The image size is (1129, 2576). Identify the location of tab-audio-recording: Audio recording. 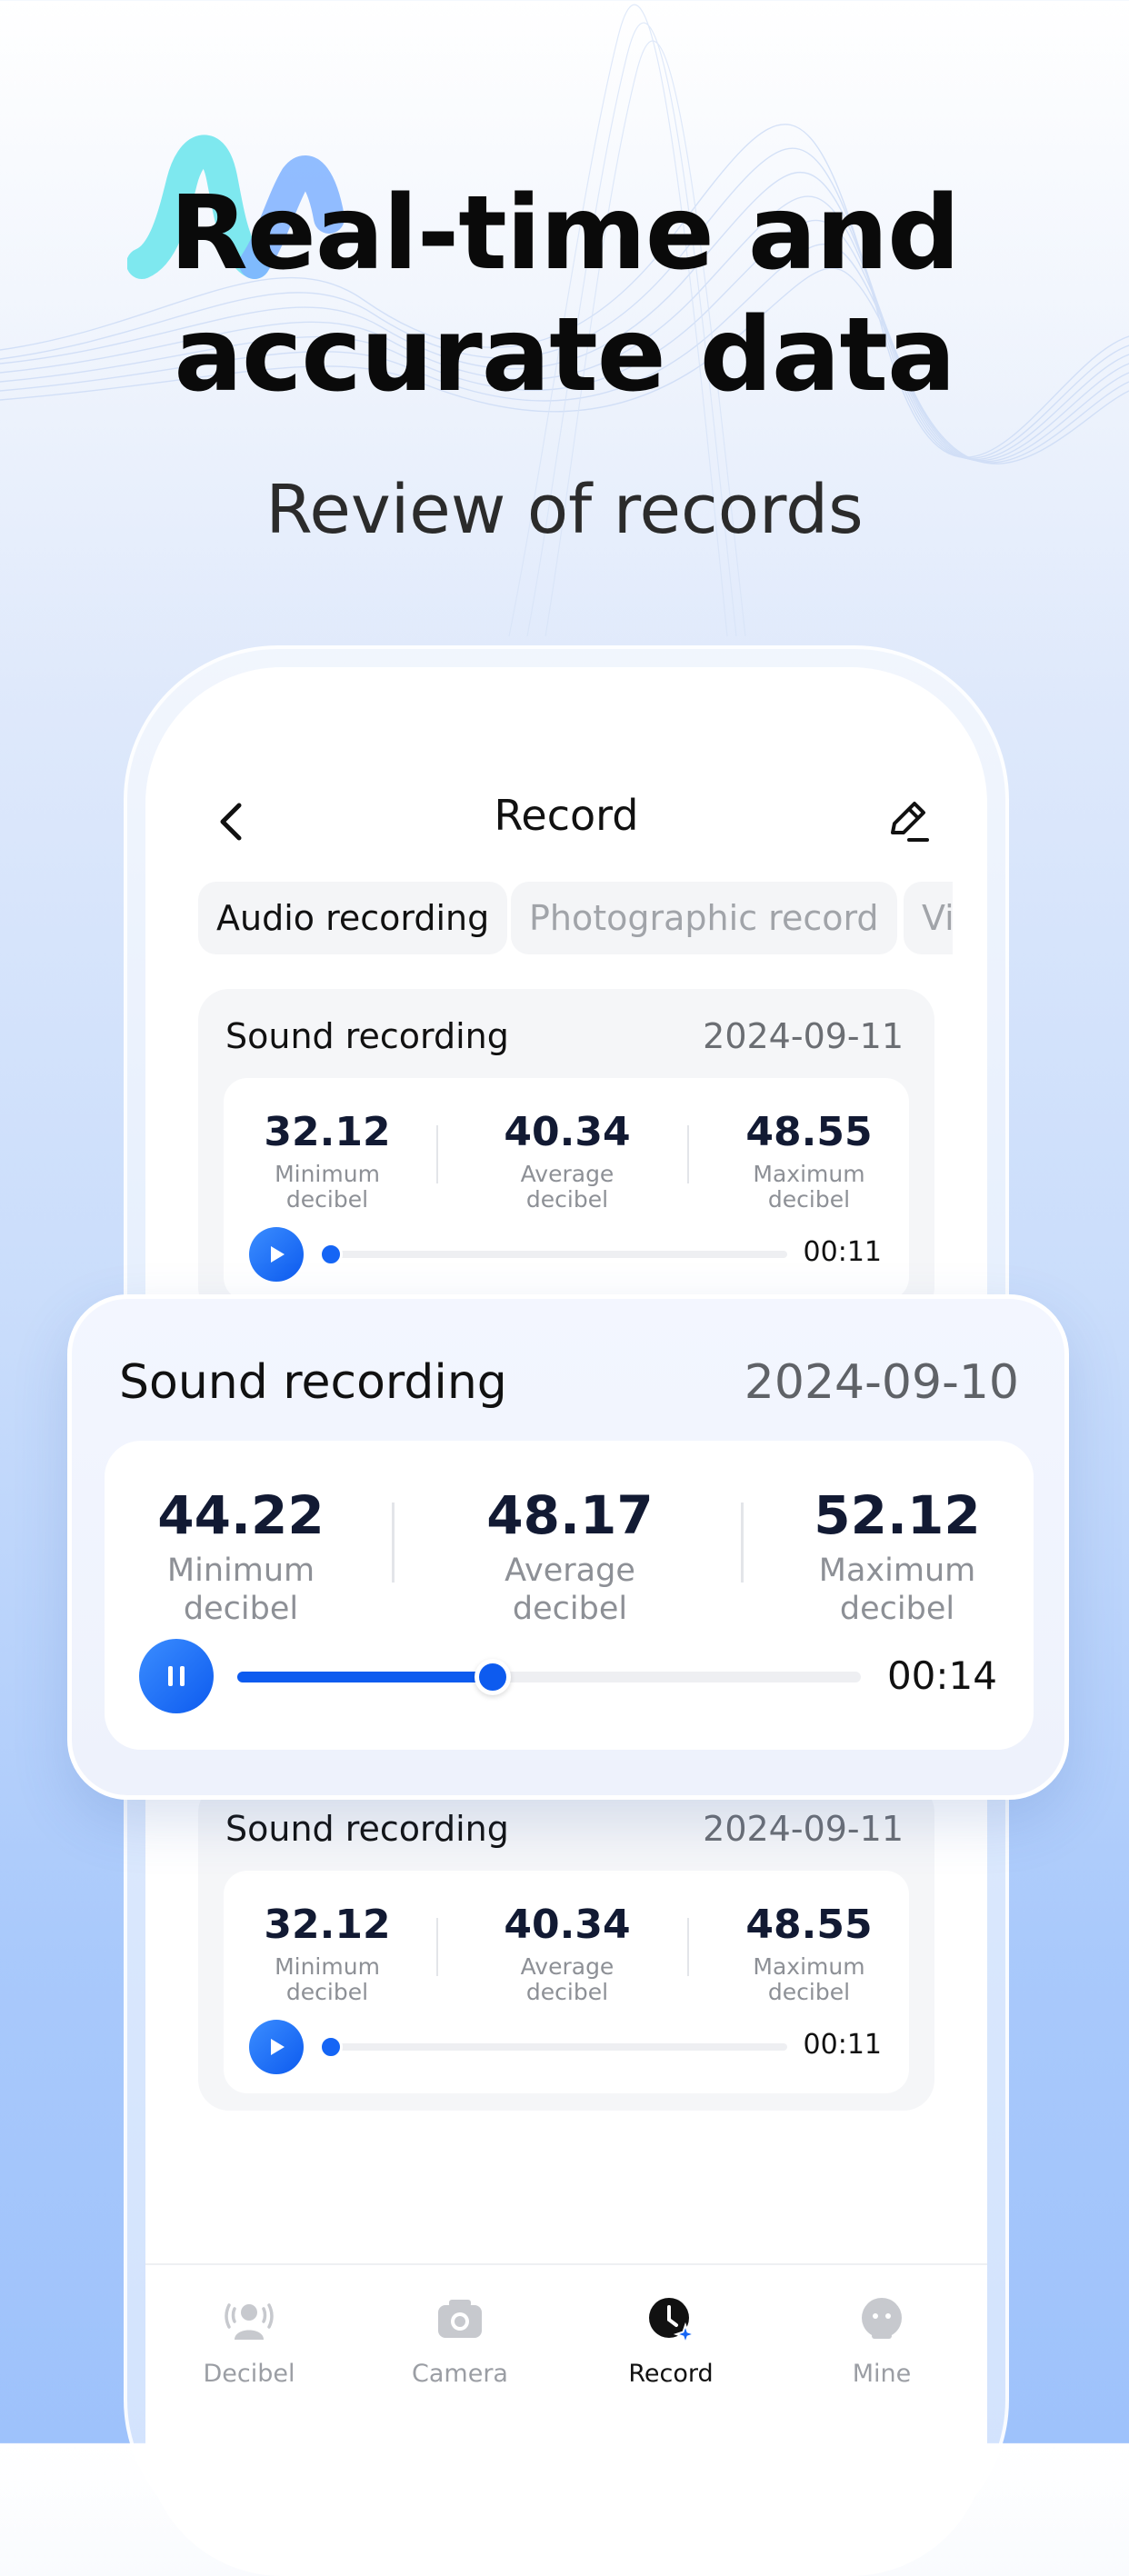
(353, 918).